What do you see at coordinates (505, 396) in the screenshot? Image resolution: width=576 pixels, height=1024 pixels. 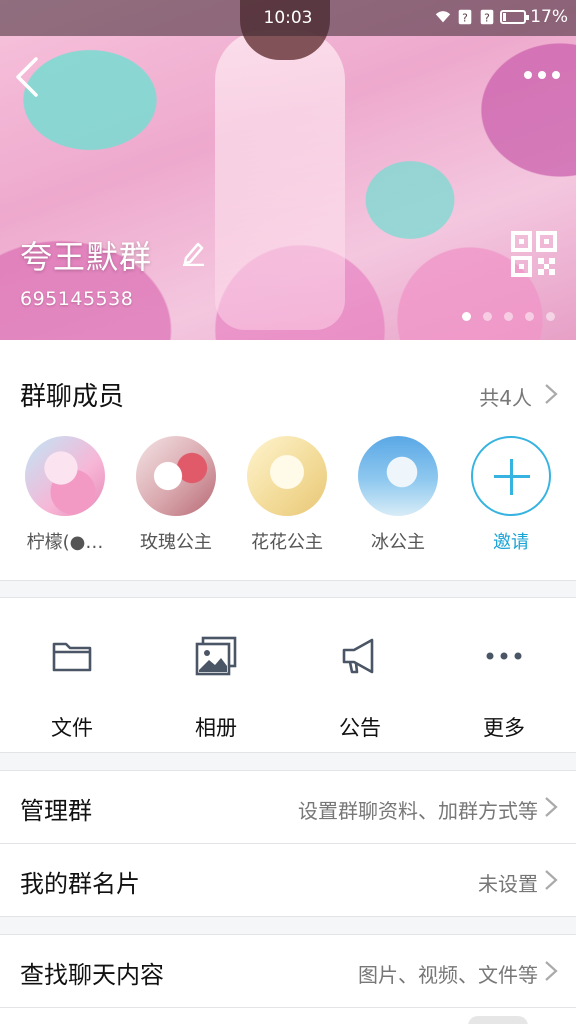 I see `members-count-link: 共4人` at bounding box center [505, 396].